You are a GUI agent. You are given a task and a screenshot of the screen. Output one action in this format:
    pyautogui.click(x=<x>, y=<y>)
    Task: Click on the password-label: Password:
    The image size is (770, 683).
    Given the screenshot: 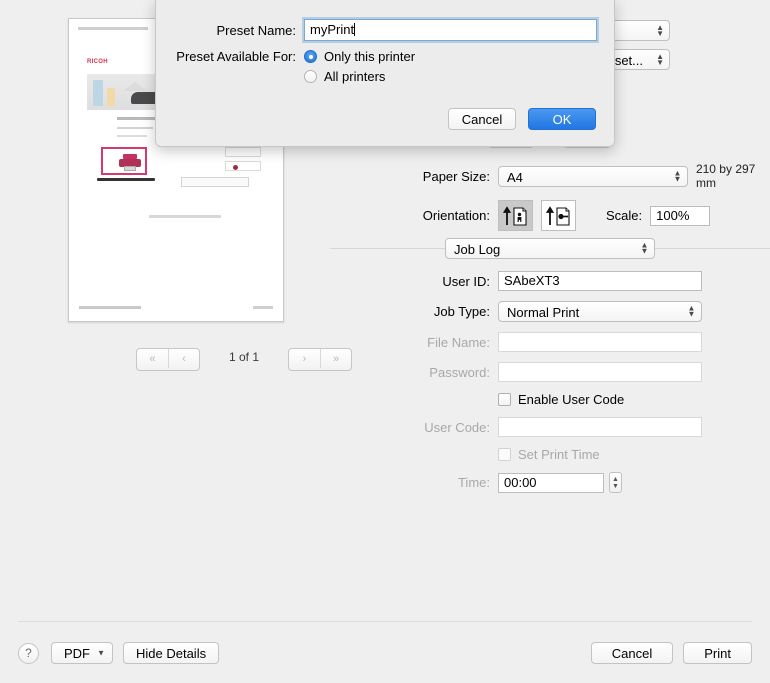 What is the action you would take?
    pyautogui.click(x=459, y=372)
    